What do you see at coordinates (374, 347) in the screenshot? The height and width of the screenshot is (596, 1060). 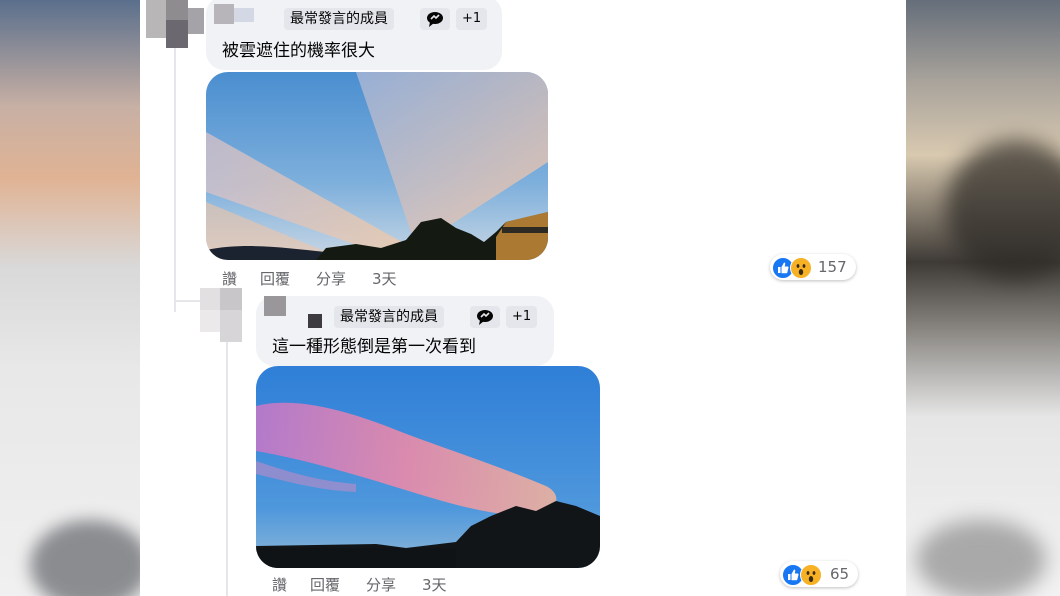 I see `comment-text: 這一種形態倒是第一次看到` at bounding box center [374, 347].